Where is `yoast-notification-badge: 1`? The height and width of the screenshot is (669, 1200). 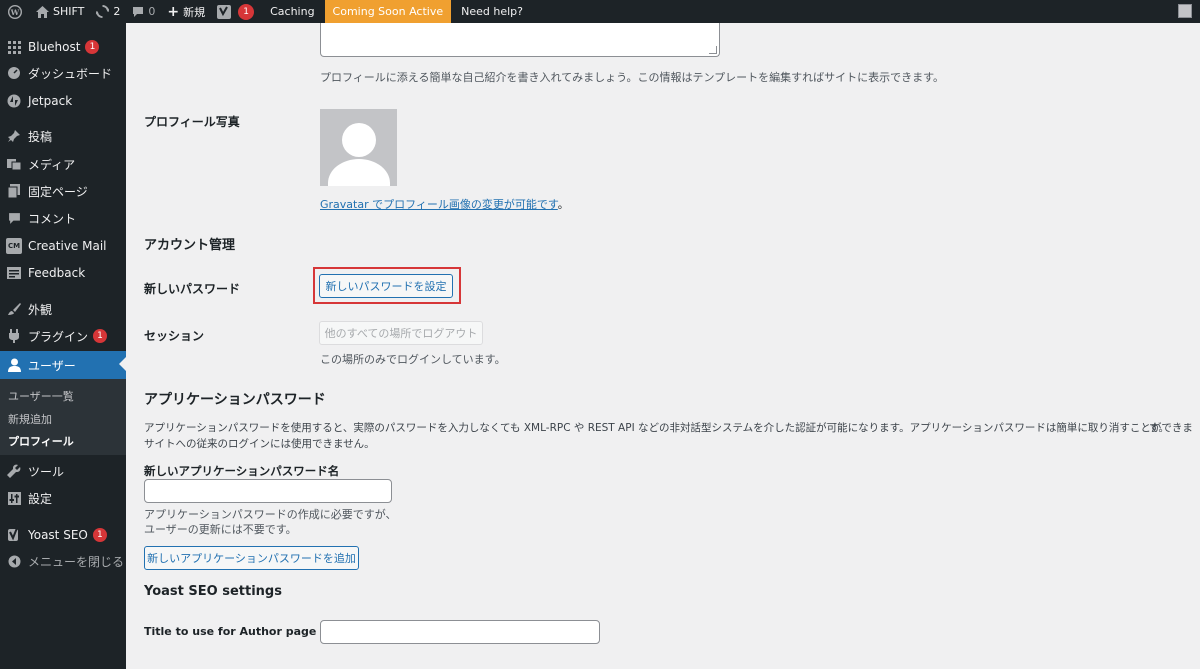 yoast-notification-badge: 1 is located at coordinates (246, 11).